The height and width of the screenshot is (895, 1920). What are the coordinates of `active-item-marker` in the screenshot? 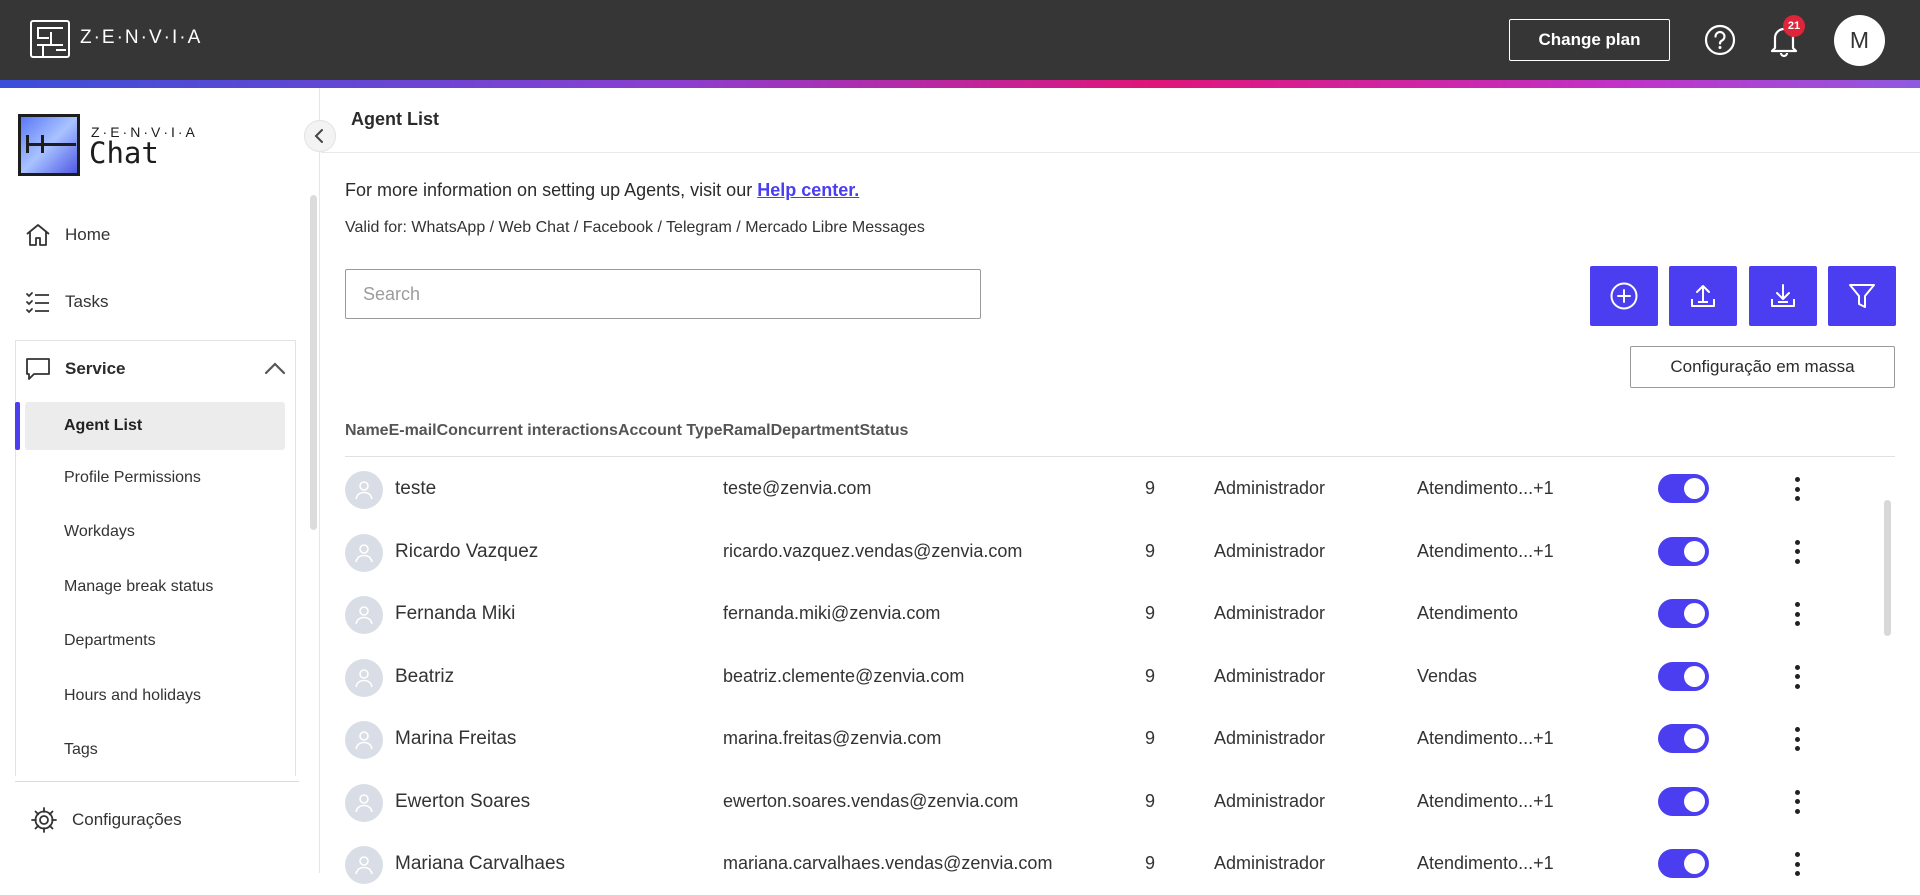 It's located at (17, 426).